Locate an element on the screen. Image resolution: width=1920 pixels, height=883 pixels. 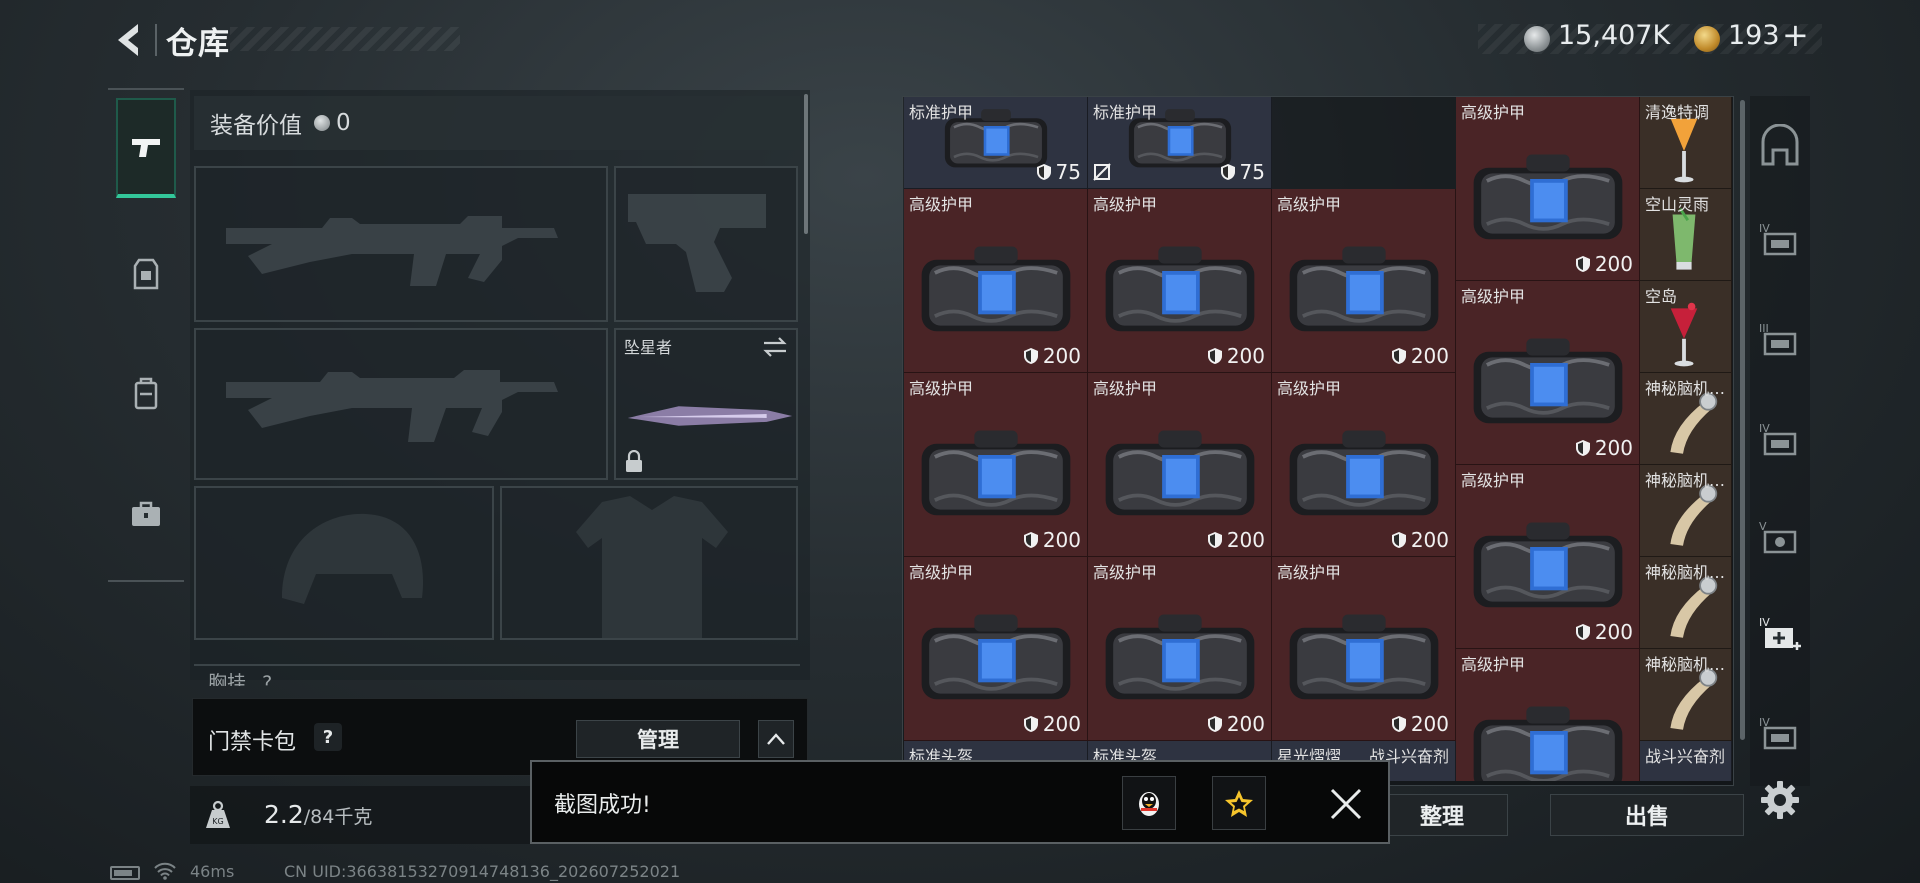
share-favorite-button is located at coordinates (1239, 803).